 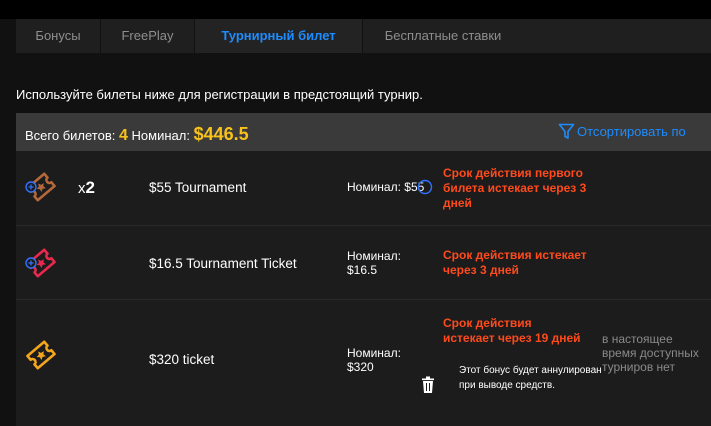 I want to click on tab-bonuses: Бонусы, so click(x=58, y=36).